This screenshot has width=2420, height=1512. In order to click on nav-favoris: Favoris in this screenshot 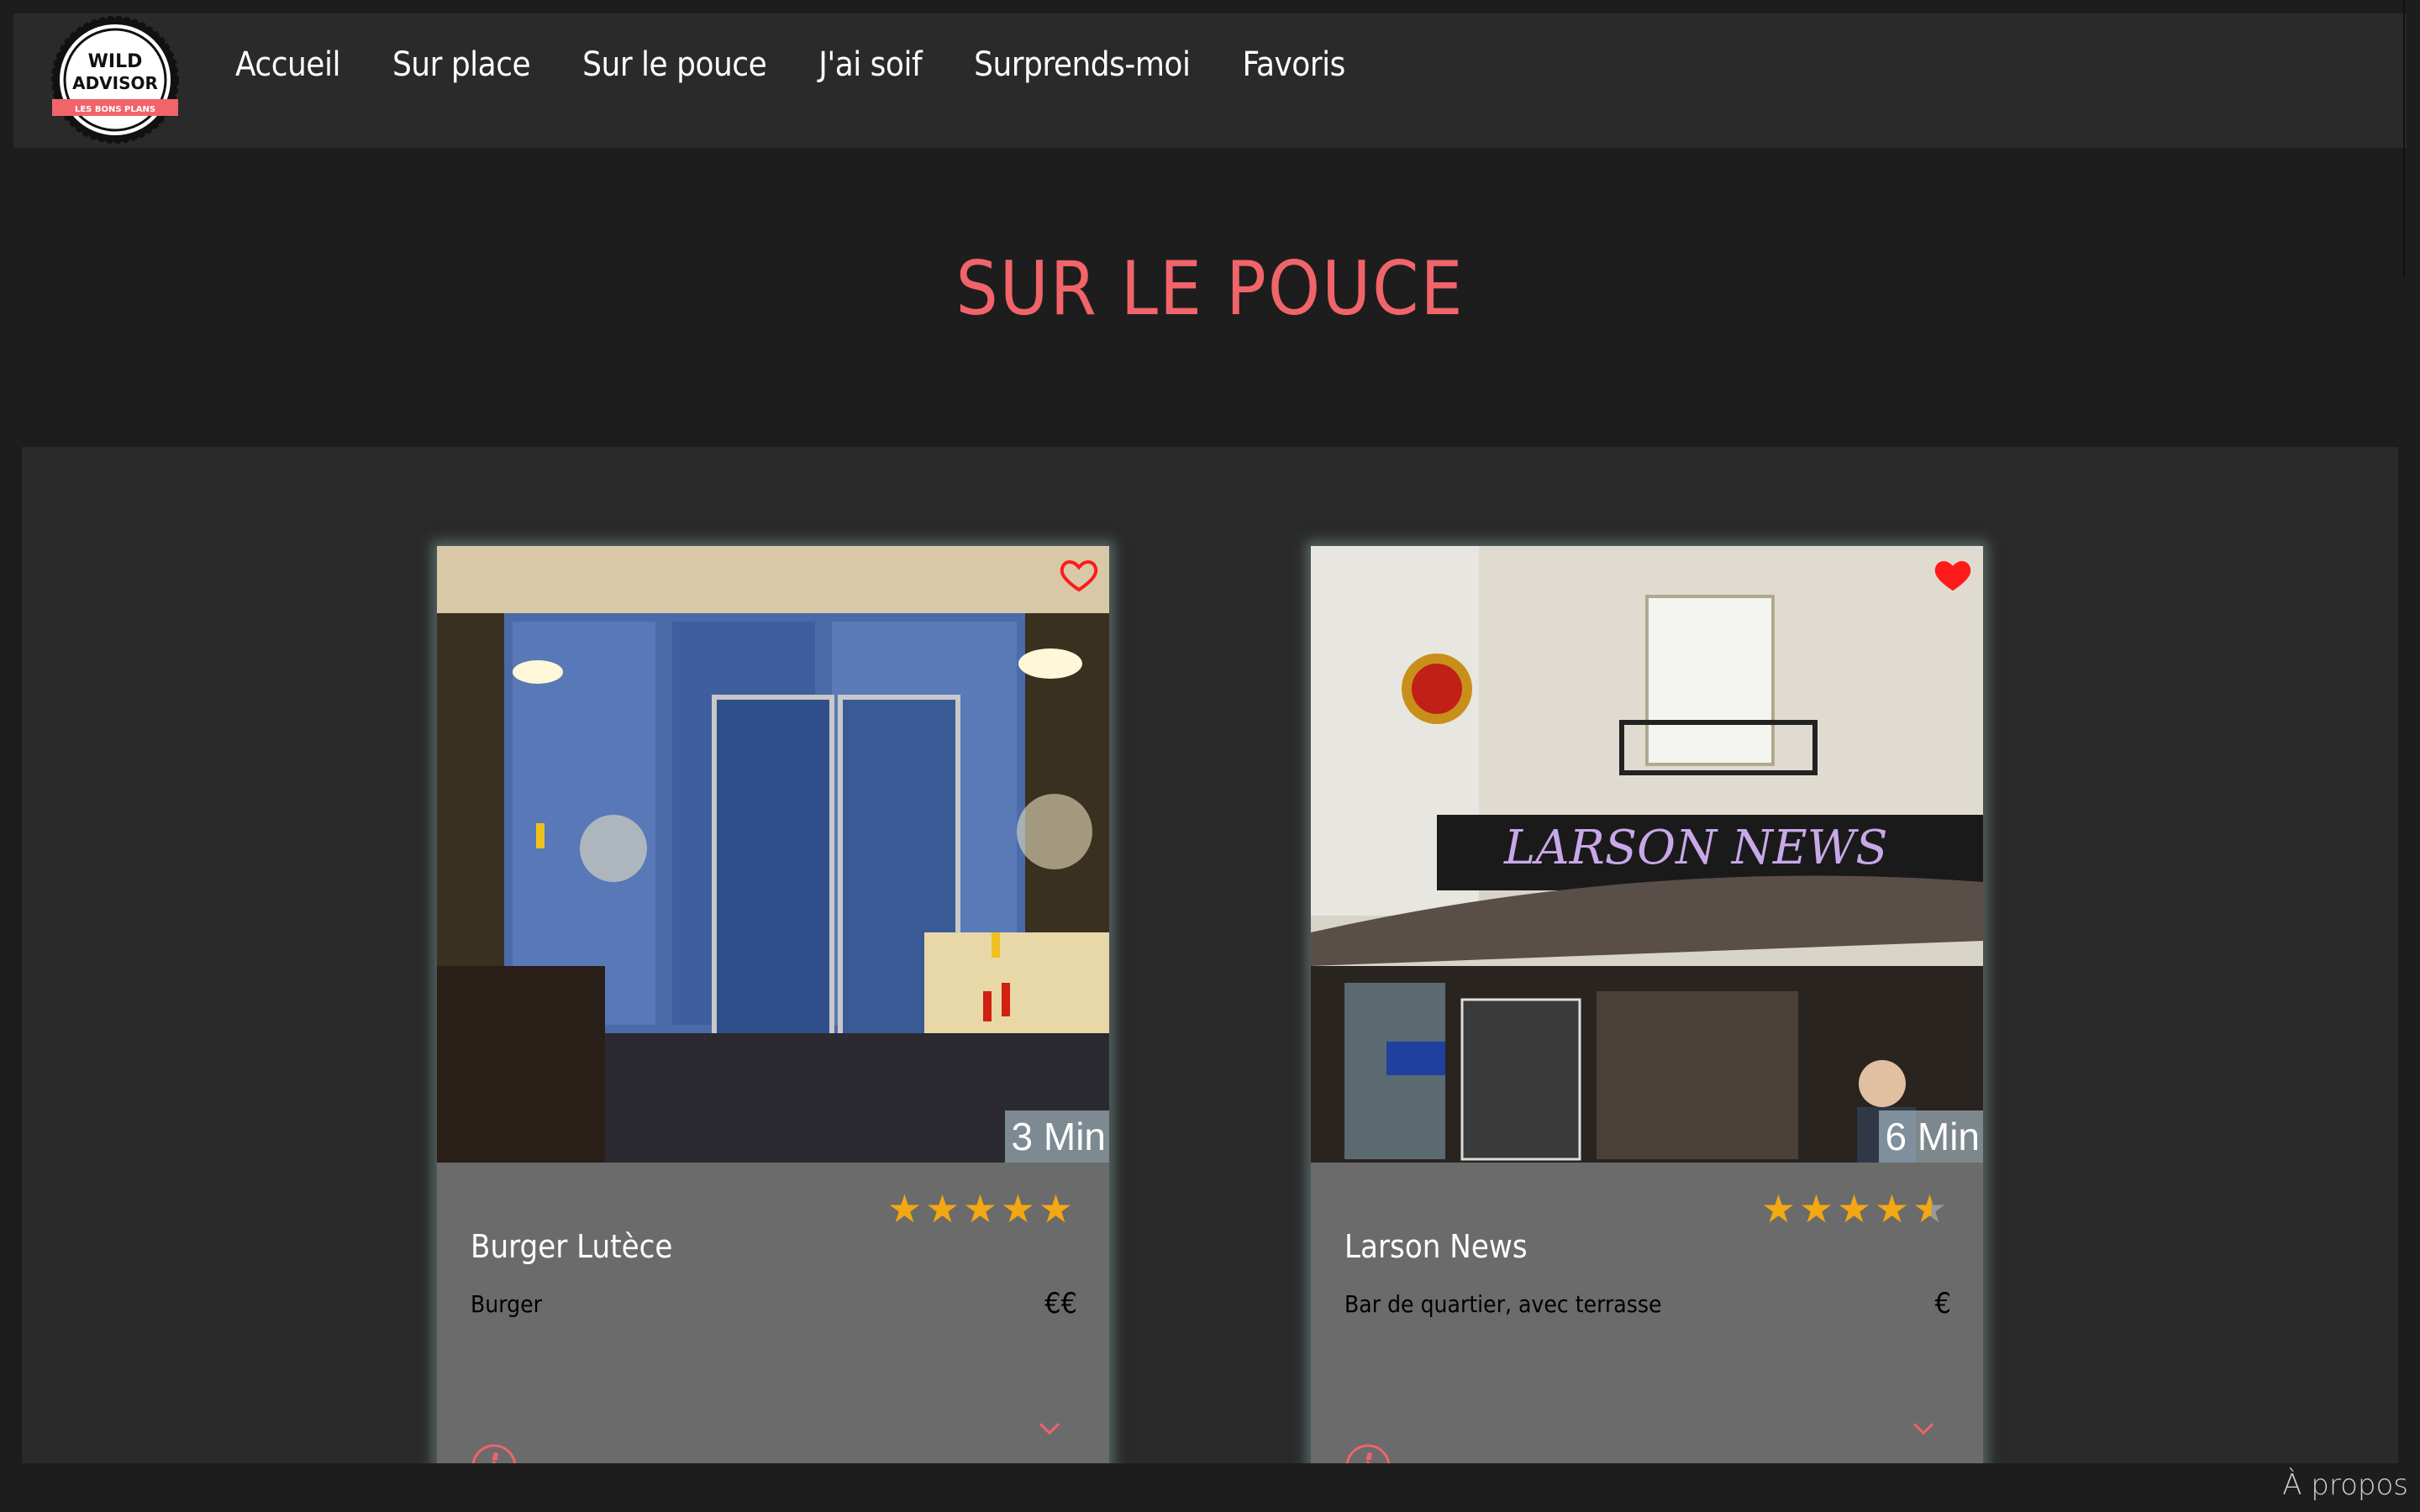, I will do `click(1293, 64)`.